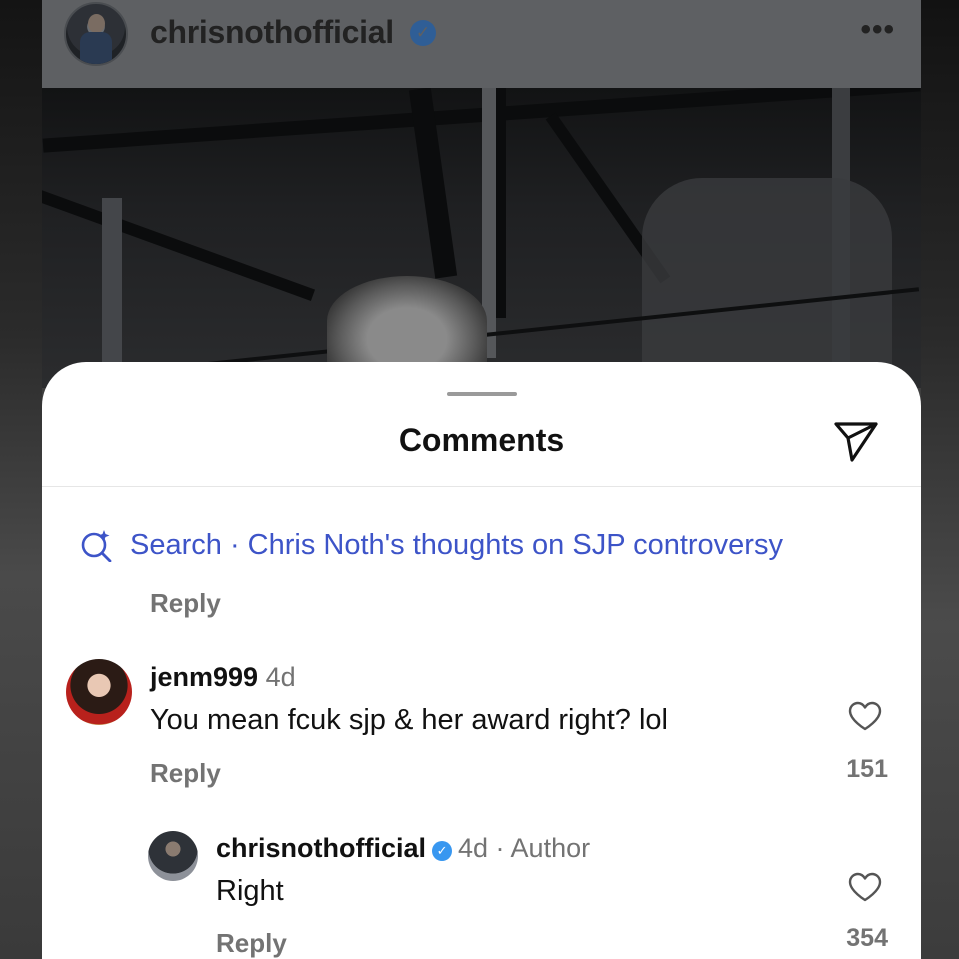 The image size is (959, 959). Describe the element at coordinates (96, 546) in the screenshot. I see `search-sparkle-icon` at that location.